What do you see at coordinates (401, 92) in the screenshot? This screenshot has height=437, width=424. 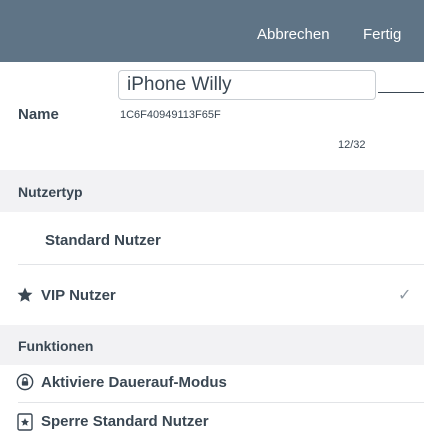 I see `connector-line` at bounding box center [401, 92].